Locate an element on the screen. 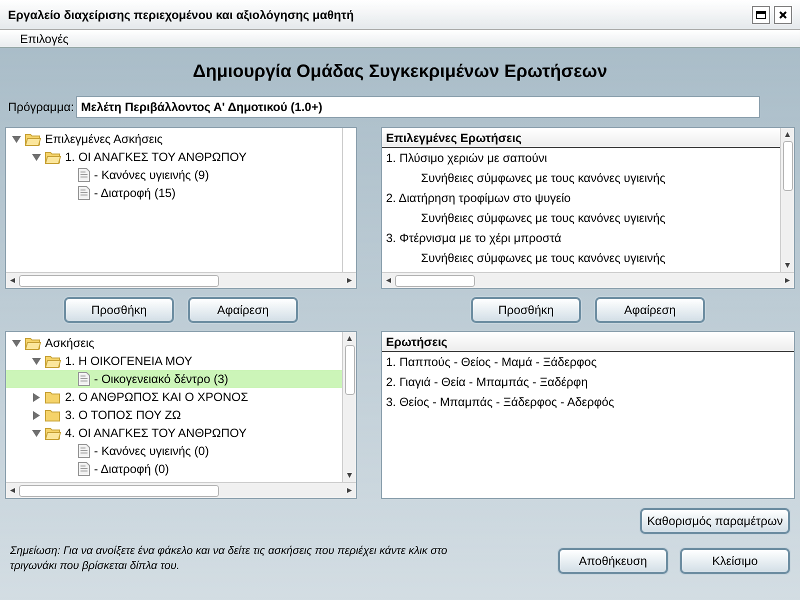  menu-item: Επιλογές is located at coordinates (44, 39).